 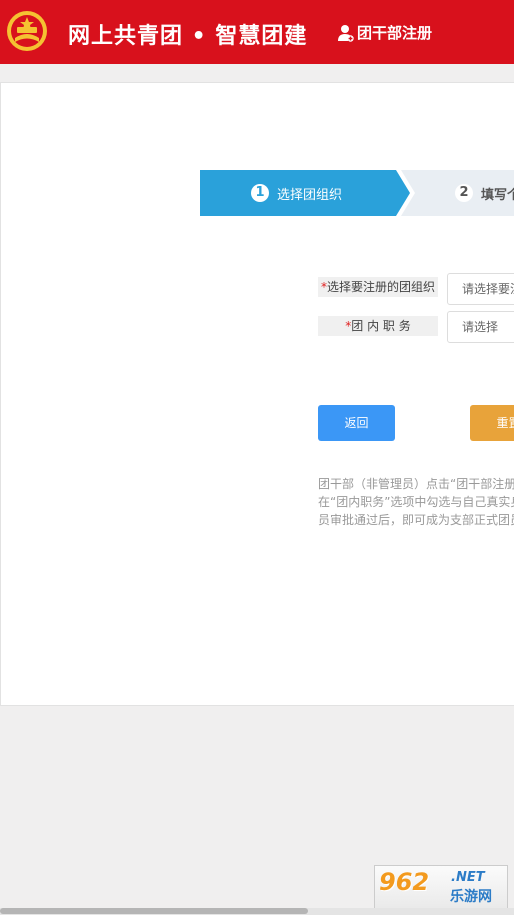 I want to click on notice-line: 员审批通过后，即可成为支部正式团员, so click(x=416, y=520).